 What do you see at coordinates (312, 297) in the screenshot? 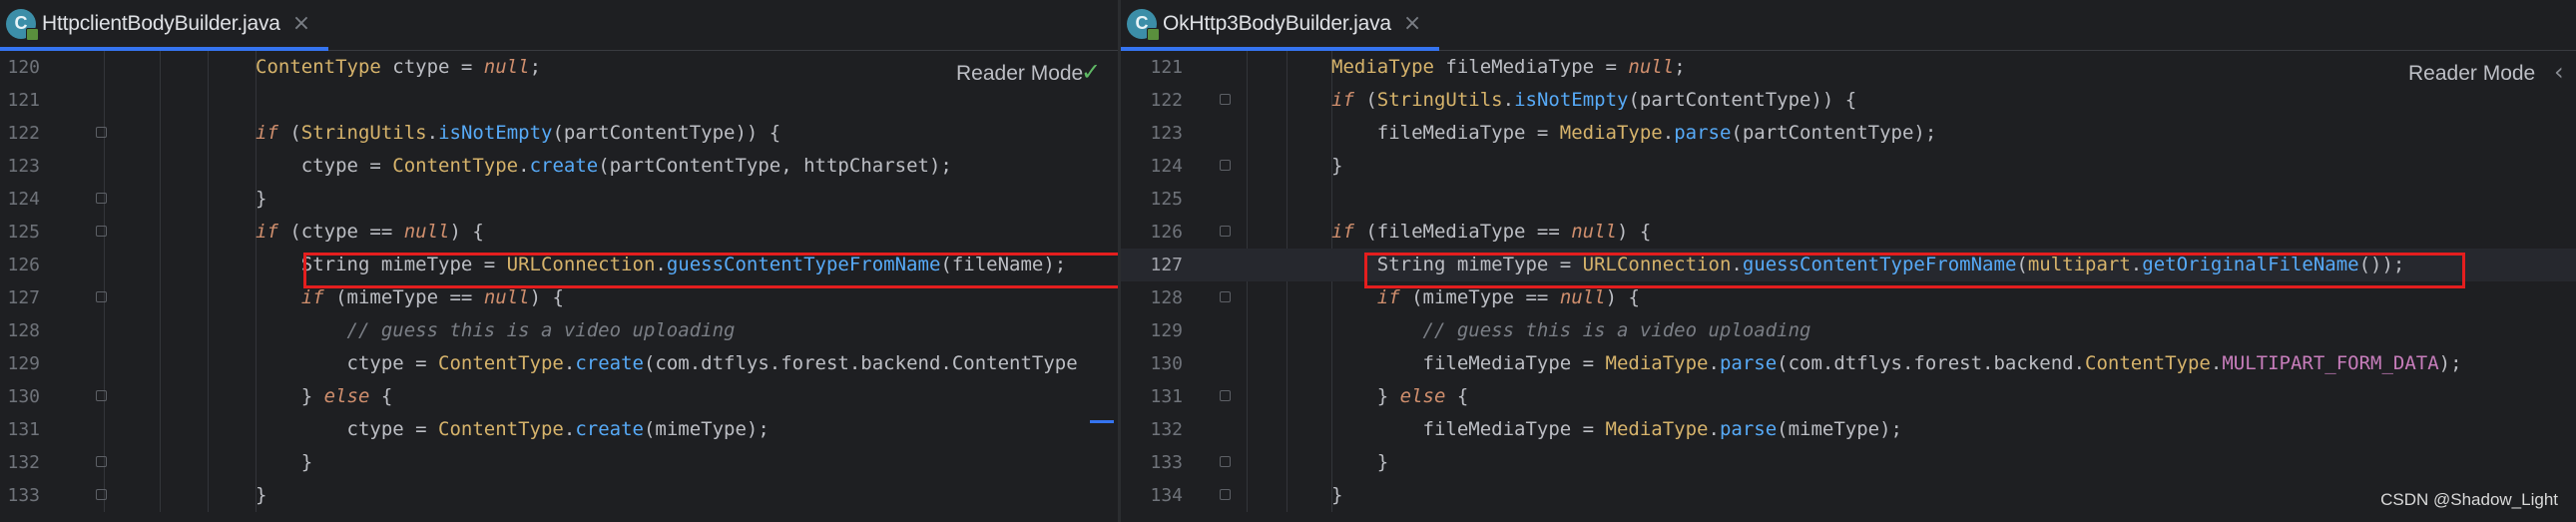
I see `code-token: if` at bounding box center [312, 297].